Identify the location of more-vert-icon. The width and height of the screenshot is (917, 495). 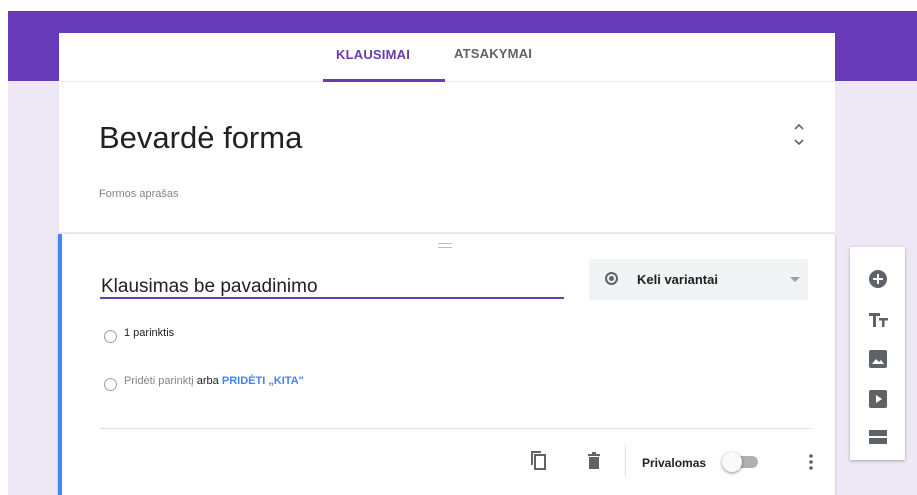
(811, 462).